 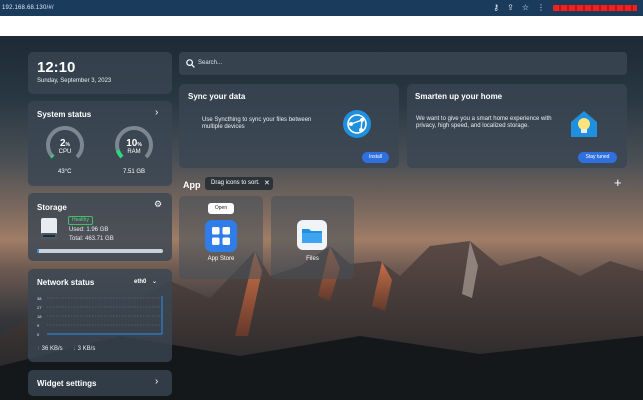 I want to click on network-status-title: Network status, so click(x=66, y=282).